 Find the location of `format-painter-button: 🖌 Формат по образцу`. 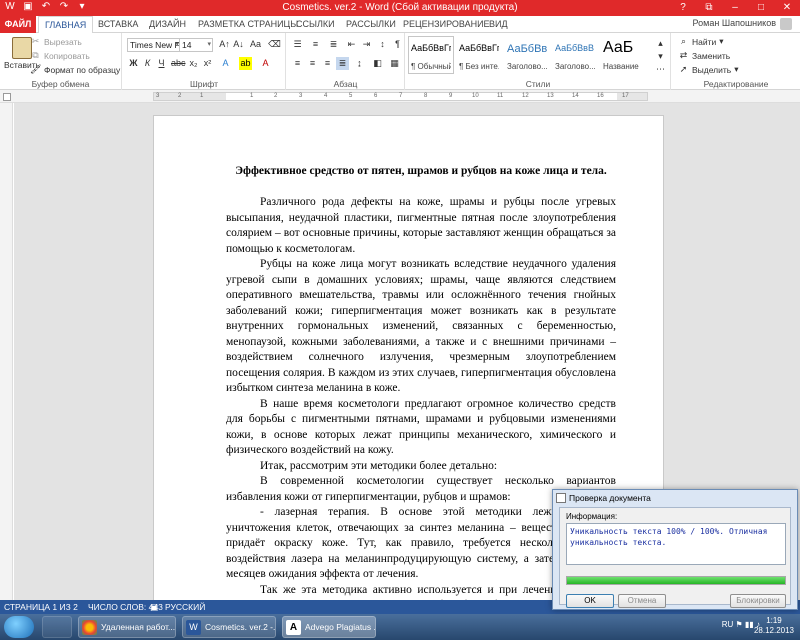

format-painter-button: 🖌 Формат по образцу is located at coordinates (75, 69).